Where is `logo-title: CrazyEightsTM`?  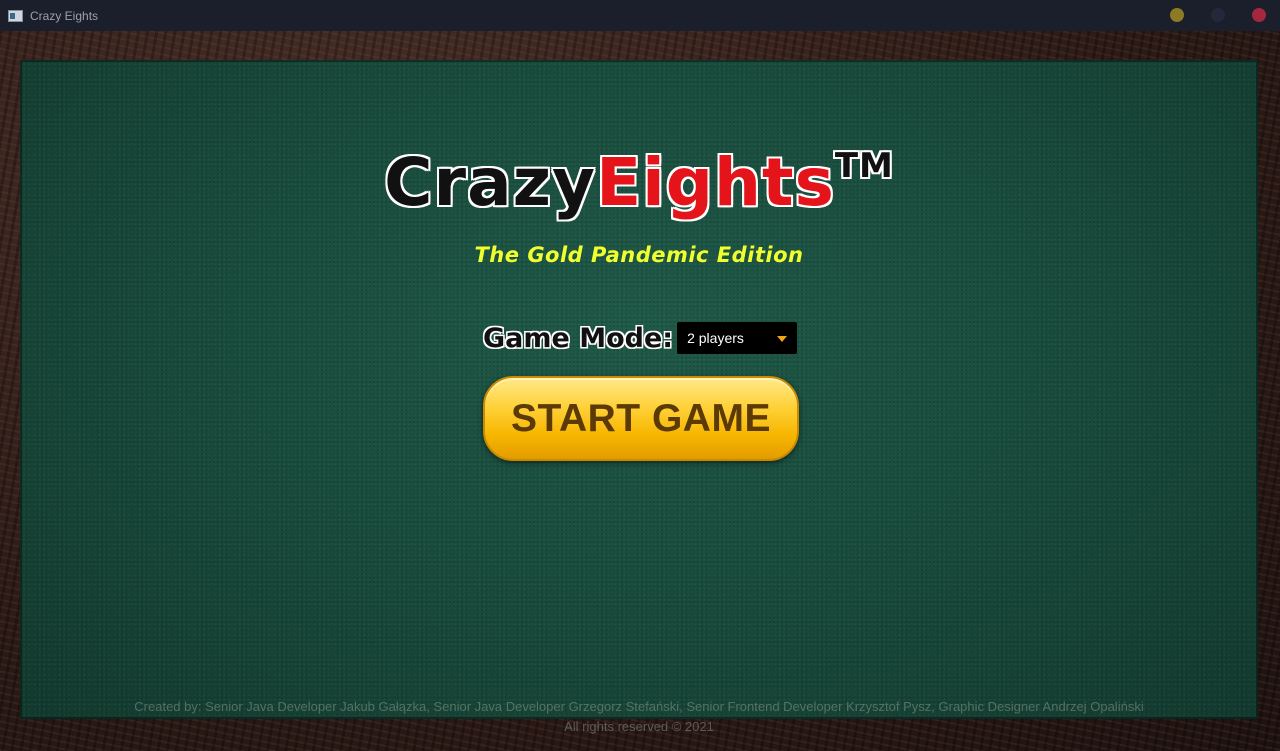 logo-title: CrazyEightsTM is located at coordinates (639, 174).